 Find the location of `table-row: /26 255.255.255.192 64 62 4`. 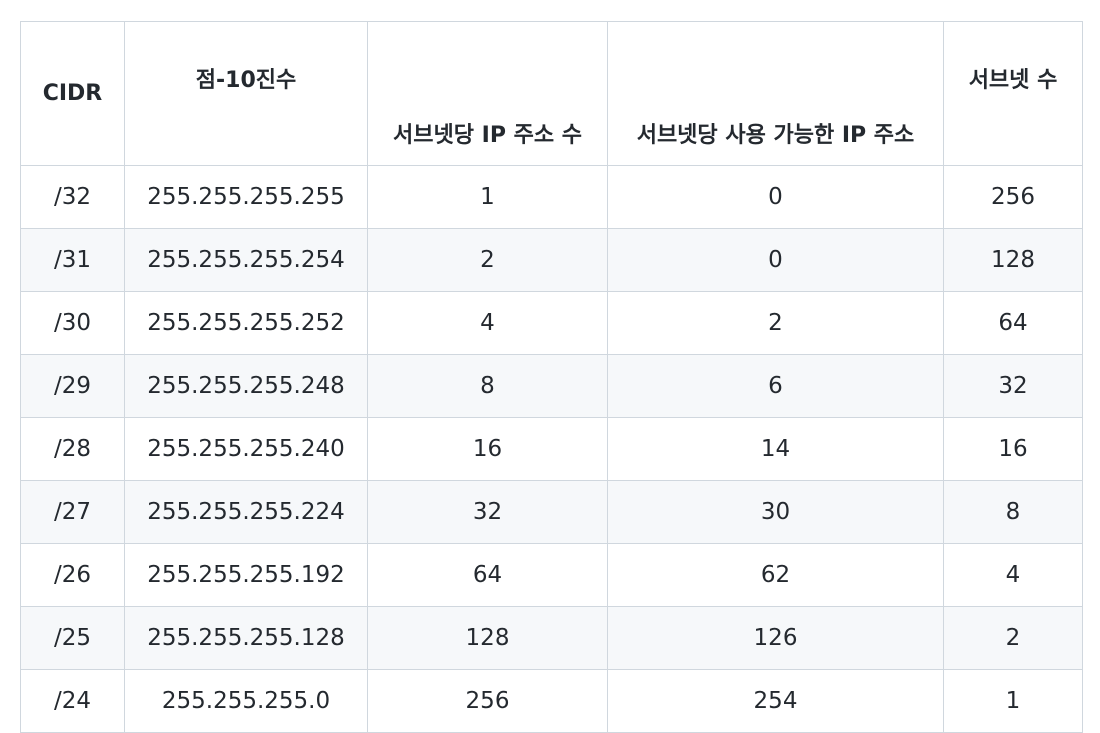

table-row: /26 255.255.255.192 64 62 4 is located at coordinates (551, 575).